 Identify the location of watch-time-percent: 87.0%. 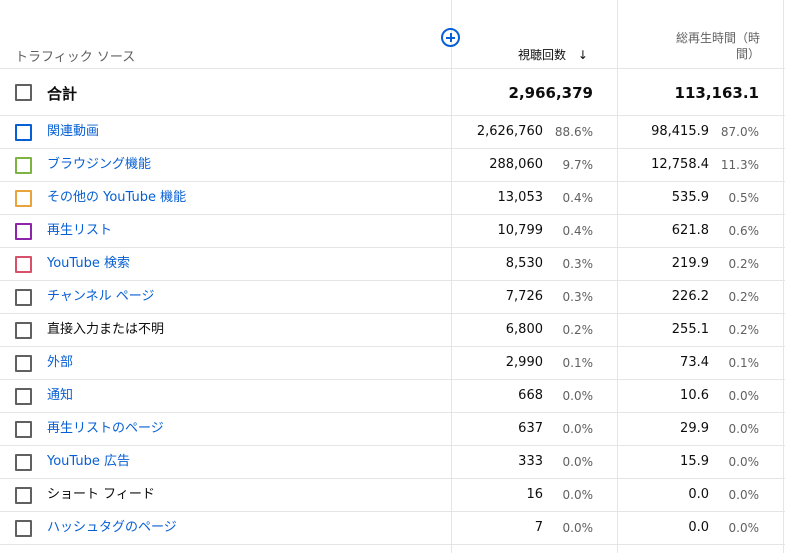
(739, 132).